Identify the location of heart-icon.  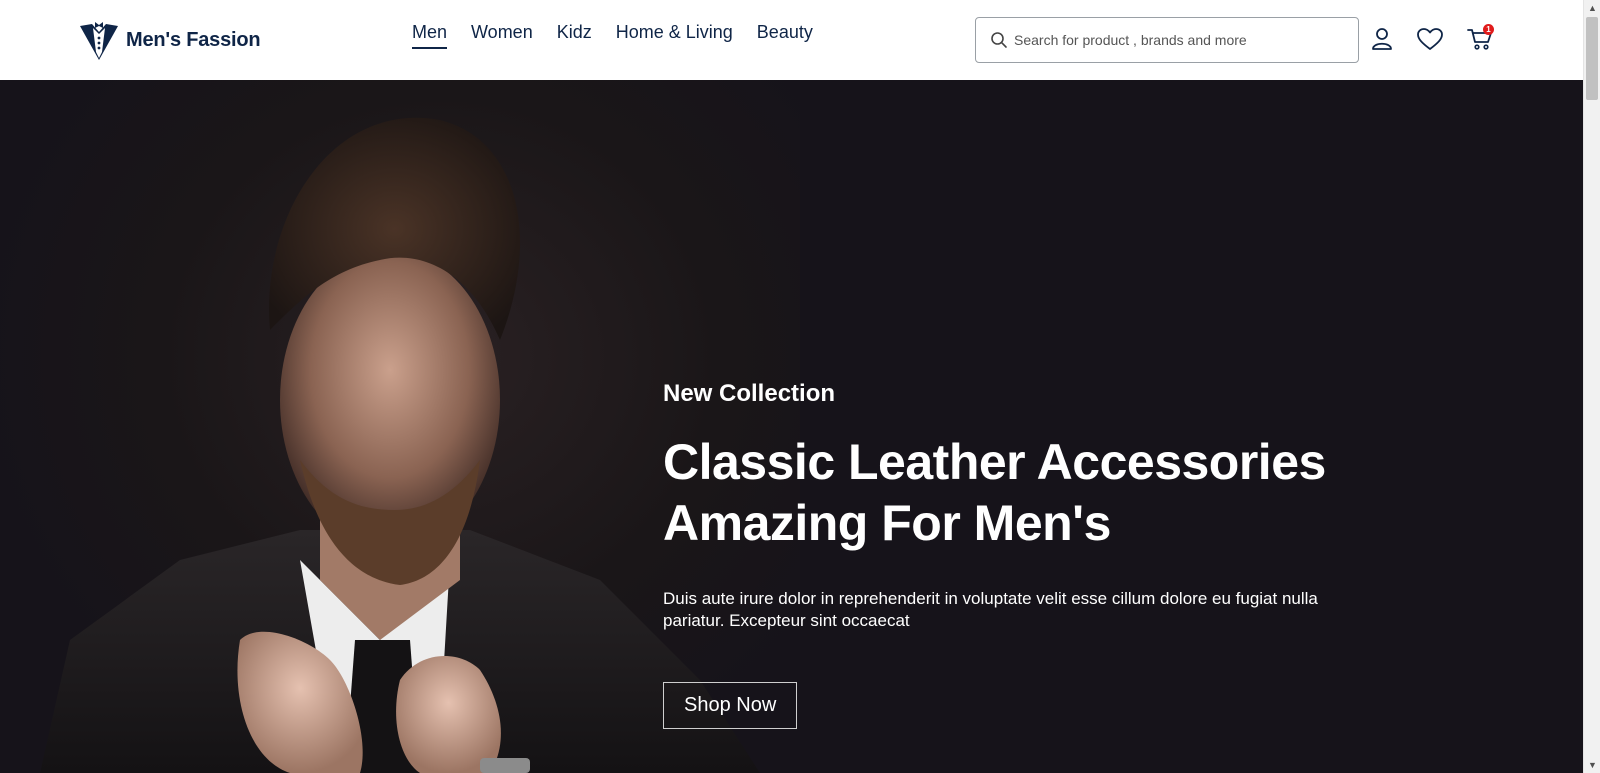
(1430, 39).